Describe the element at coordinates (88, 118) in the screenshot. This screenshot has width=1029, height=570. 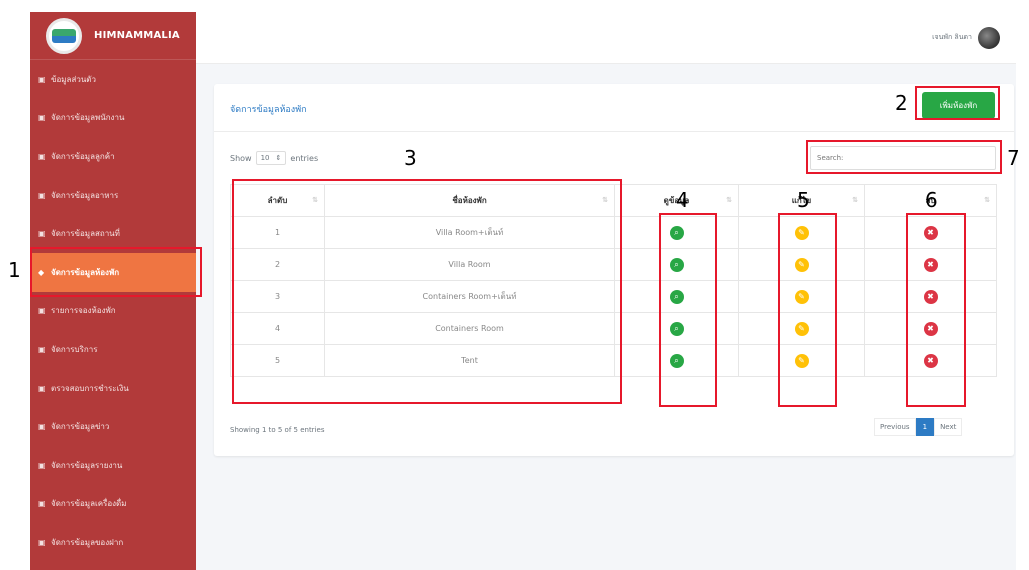
I see `sidebar-item-label: จัดการข้อมูลพนักงาน` at that location.